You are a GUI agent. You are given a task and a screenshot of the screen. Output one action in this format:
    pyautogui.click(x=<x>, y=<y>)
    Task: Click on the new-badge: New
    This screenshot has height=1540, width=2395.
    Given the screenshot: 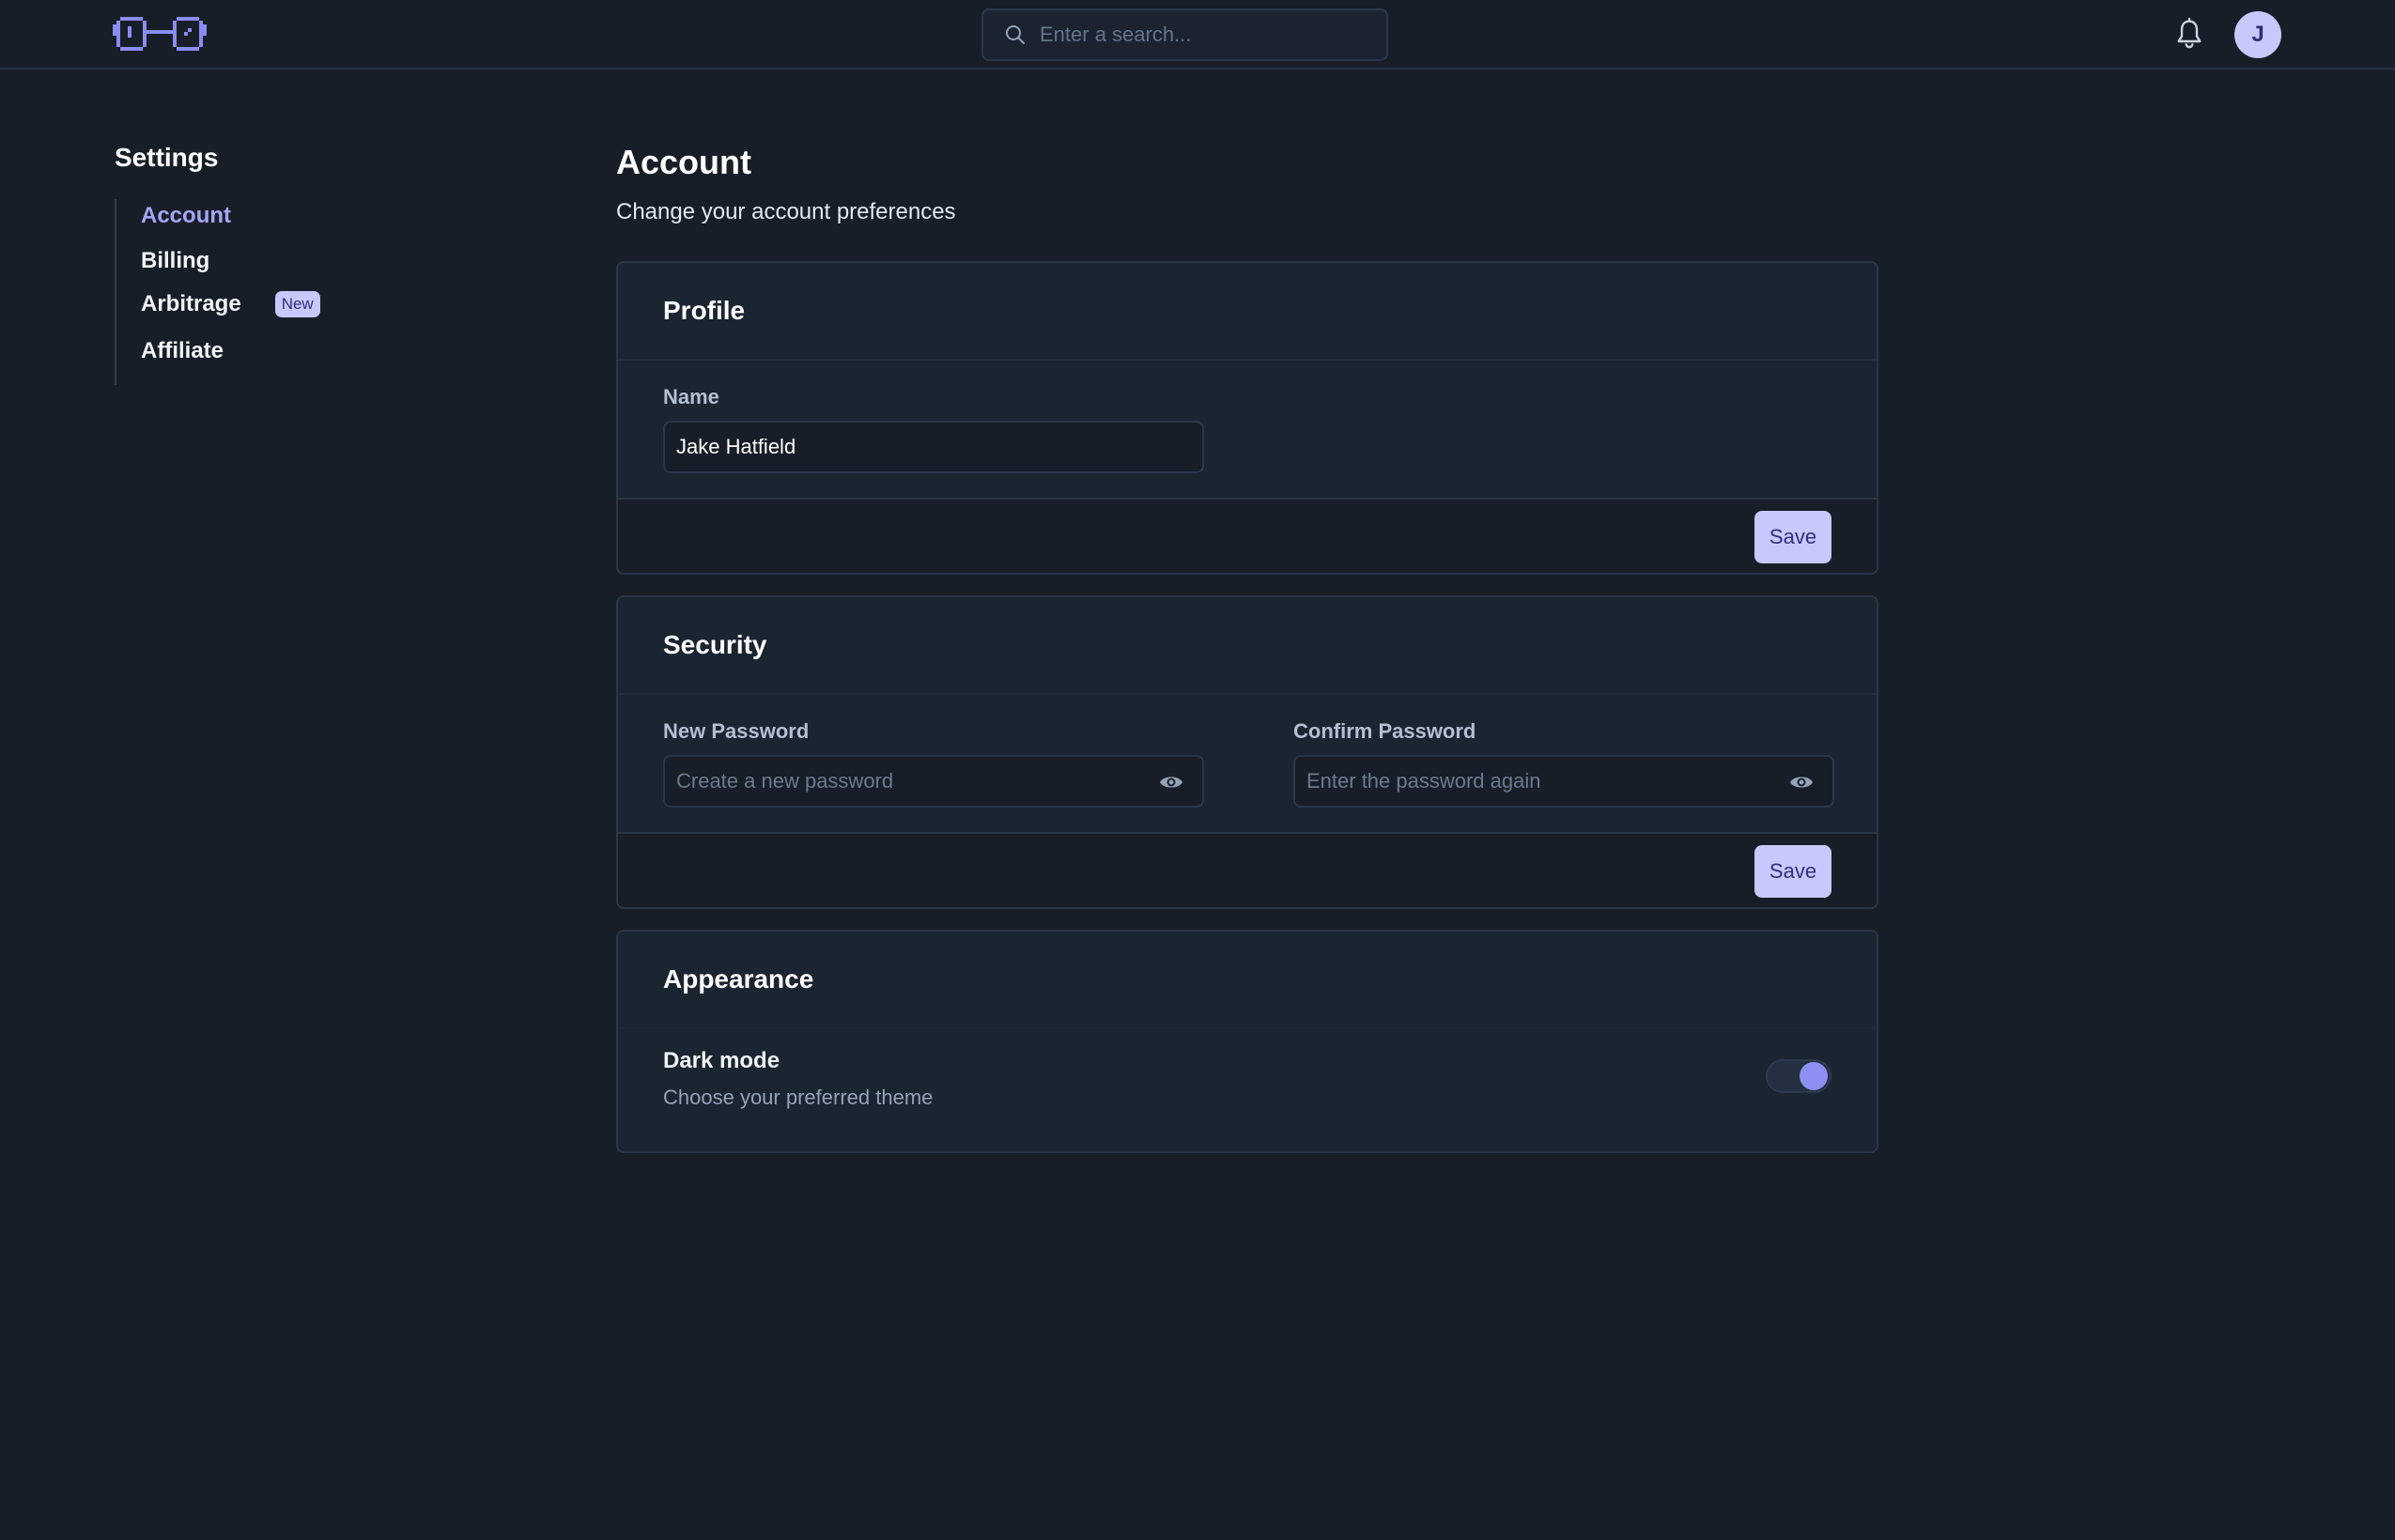 What is the action you would take?
    pyautogui.click(x=297, y=304)
    